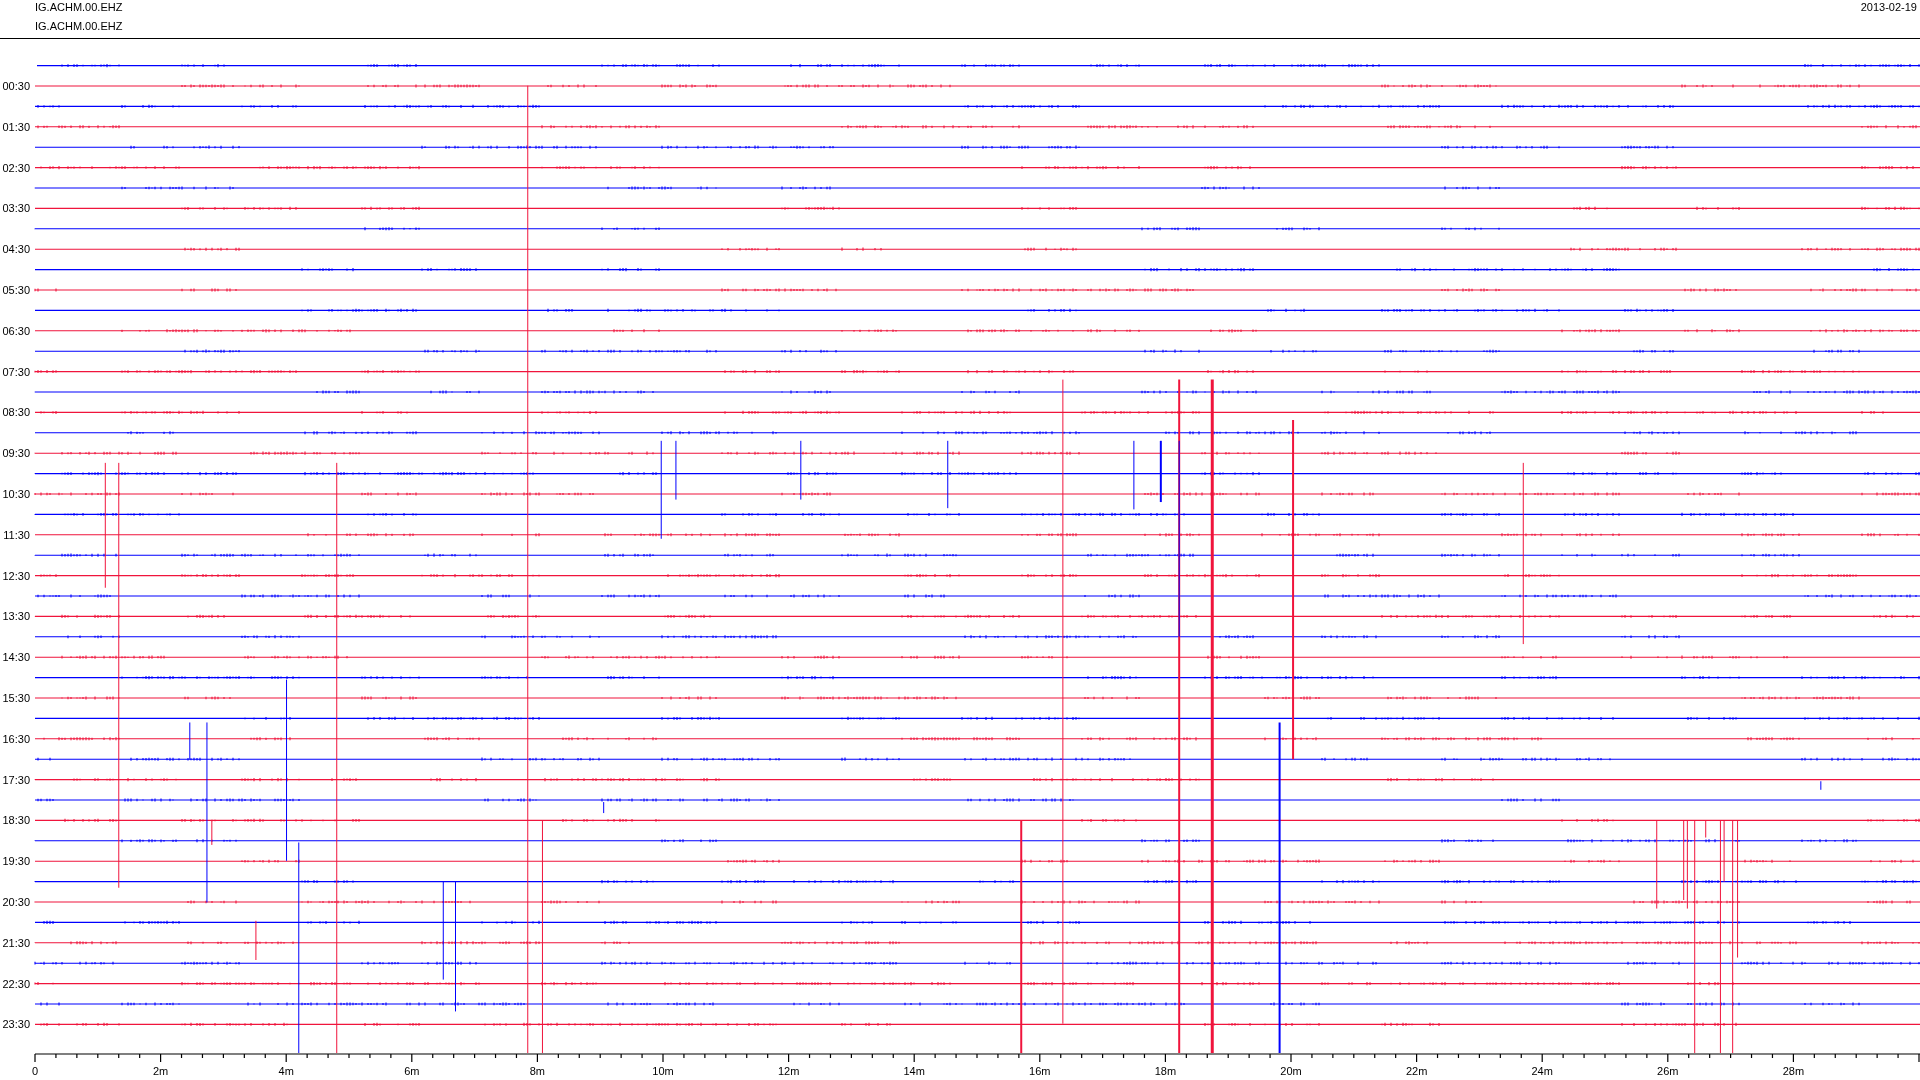 Image resolution: width=1920 pixels, height=1080 pixels. I want to click on axis-tick-label: 10m, so click(663, 1071).